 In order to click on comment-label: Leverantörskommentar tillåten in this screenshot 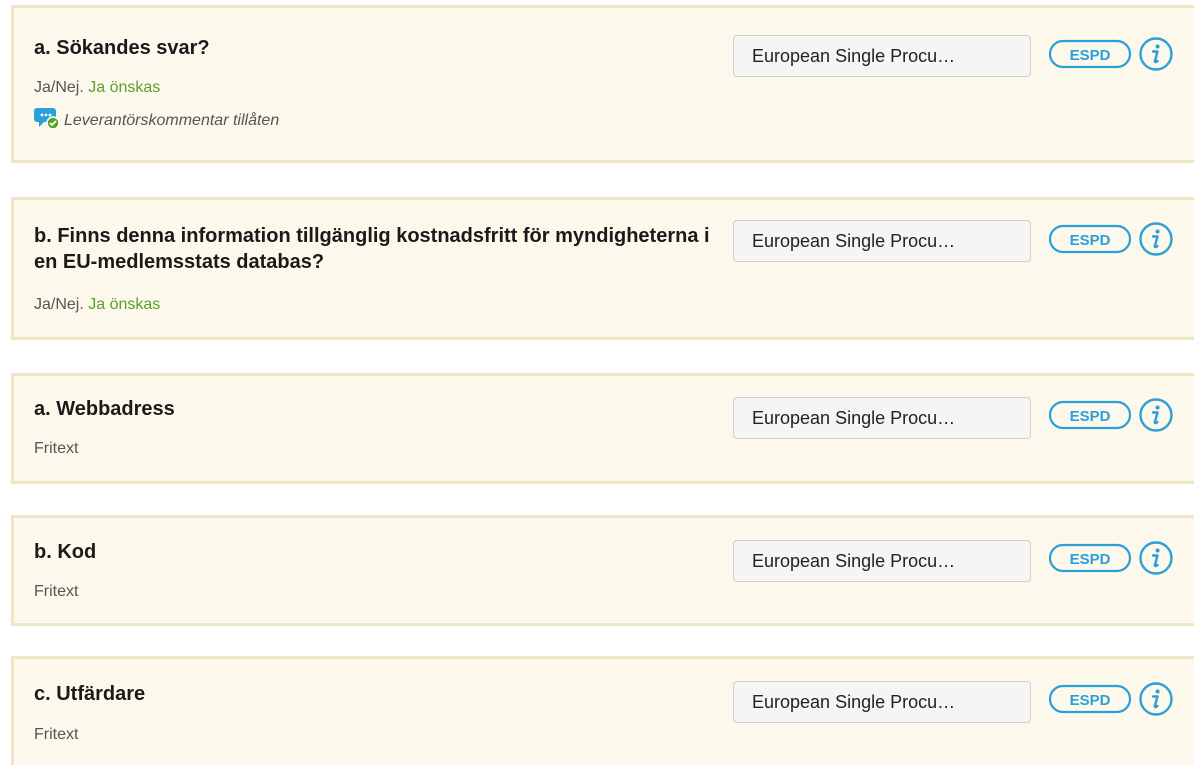, I will do `click(172, 120)`.